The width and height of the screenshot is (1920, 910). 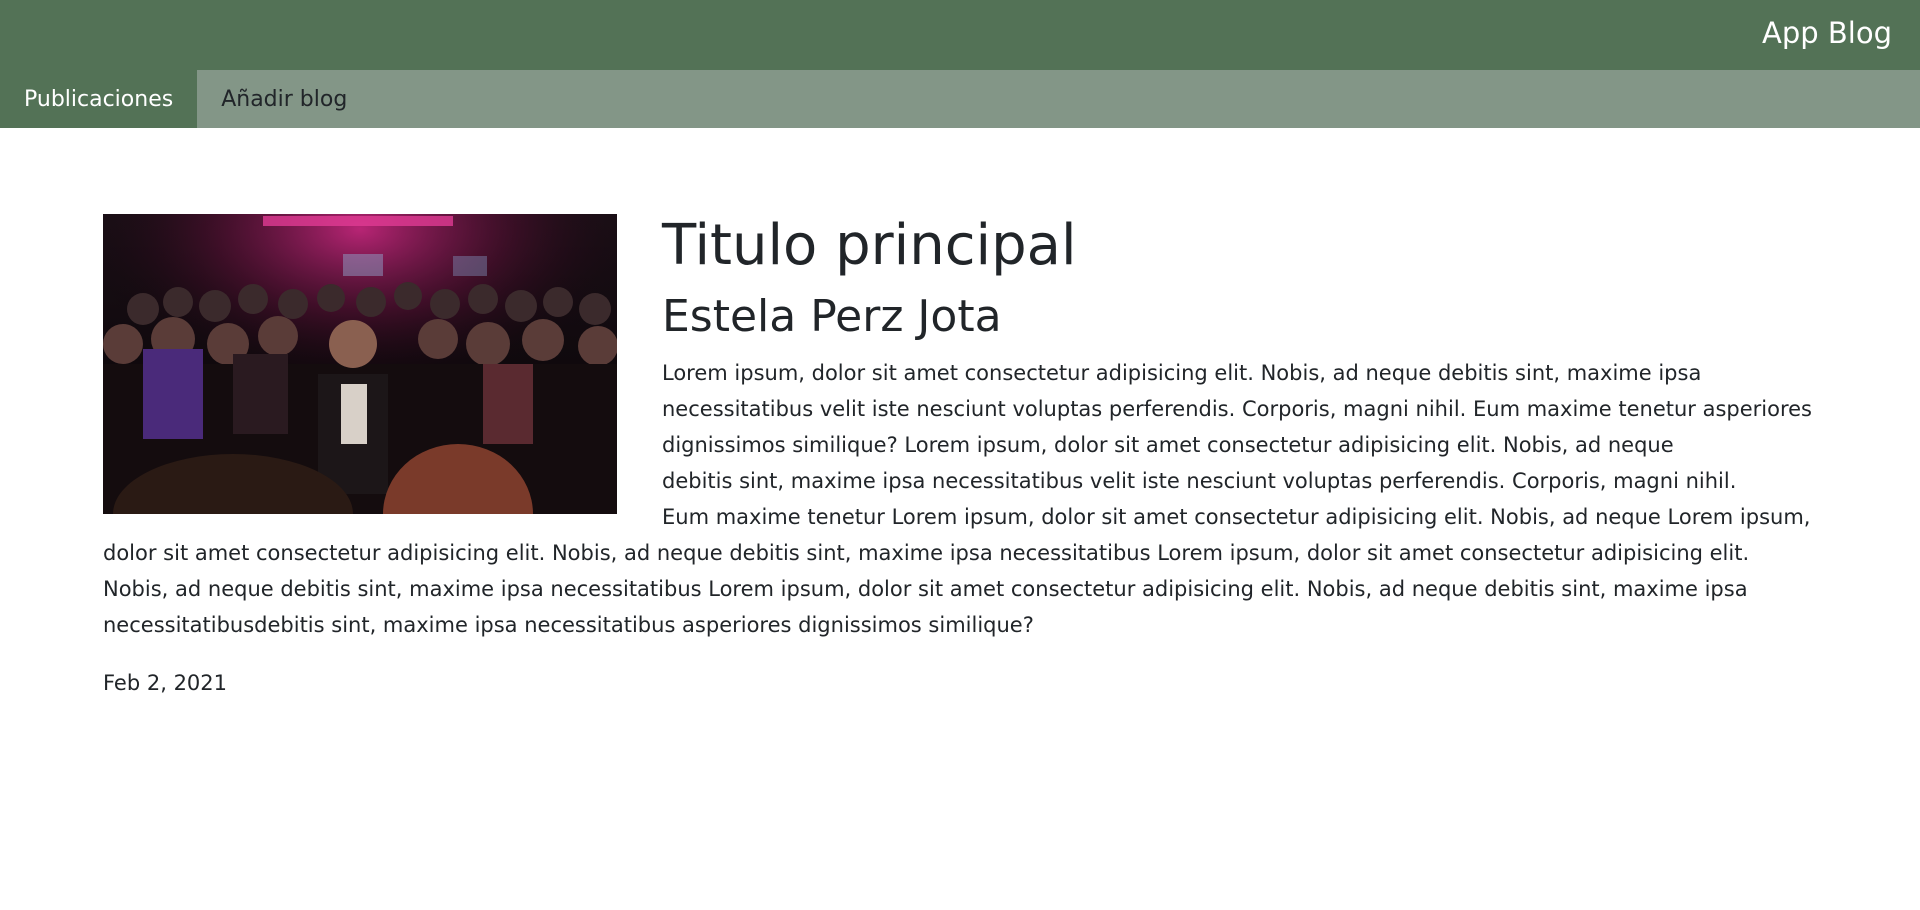 I want to click on main-nav: Publicaciones Añadir blog, so click(x=960, y=99).